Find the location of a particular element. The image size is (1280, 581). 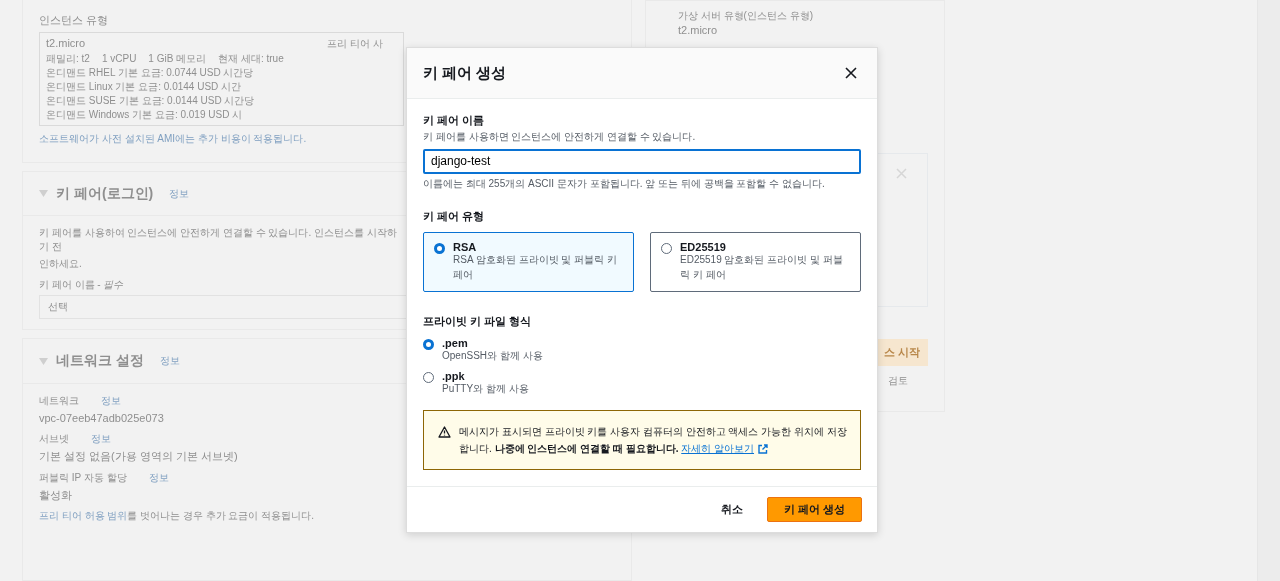

field-label: 서브넷 is located at coordinates (54, 439).